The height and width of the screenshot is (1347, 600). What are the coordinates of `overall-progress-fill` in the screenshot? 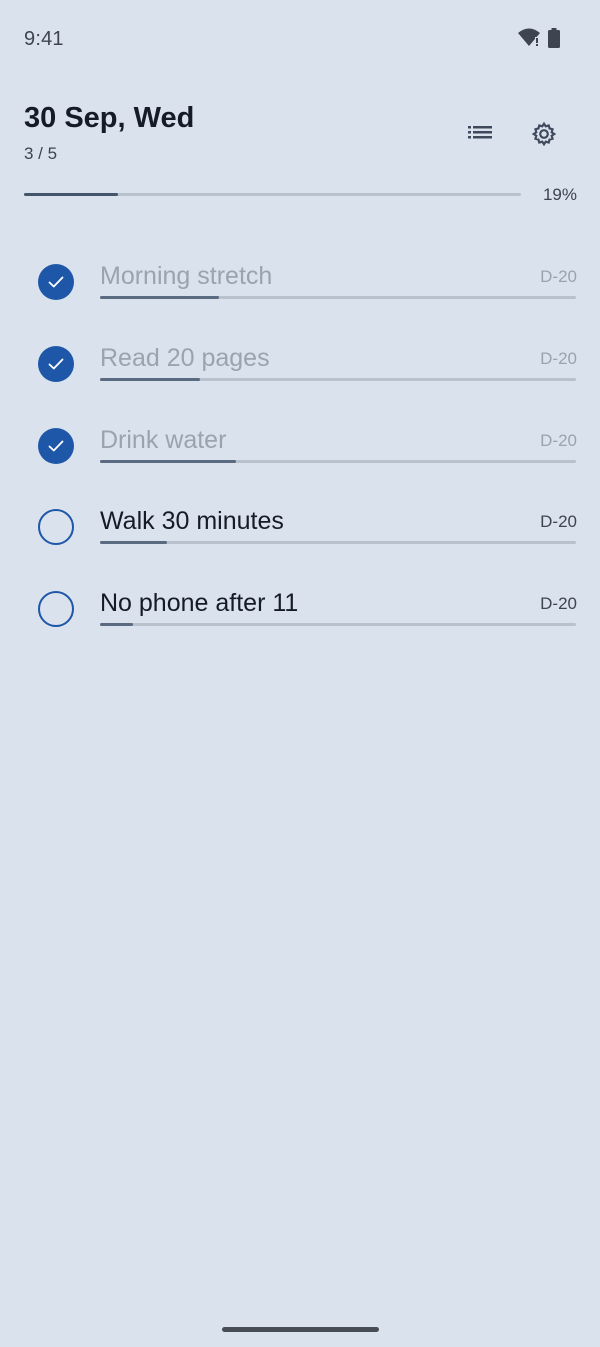 It's located at (71, 194).